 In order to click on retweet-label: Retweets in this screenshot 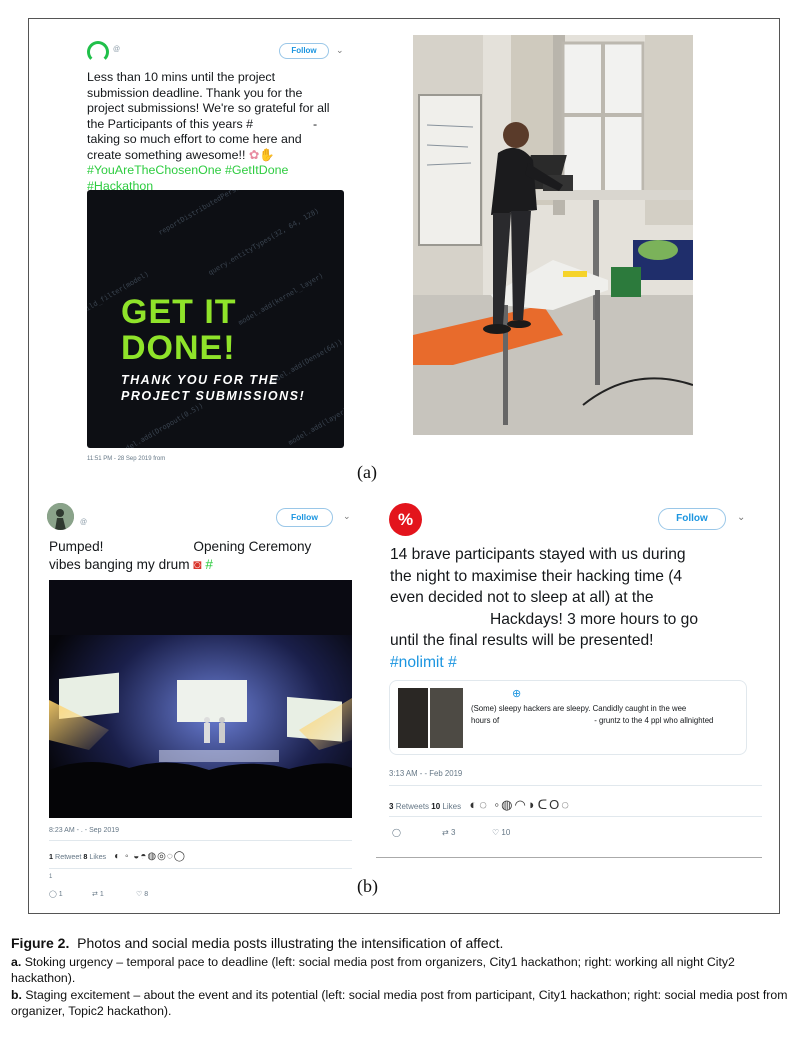, I will do `click(412, 806)`.